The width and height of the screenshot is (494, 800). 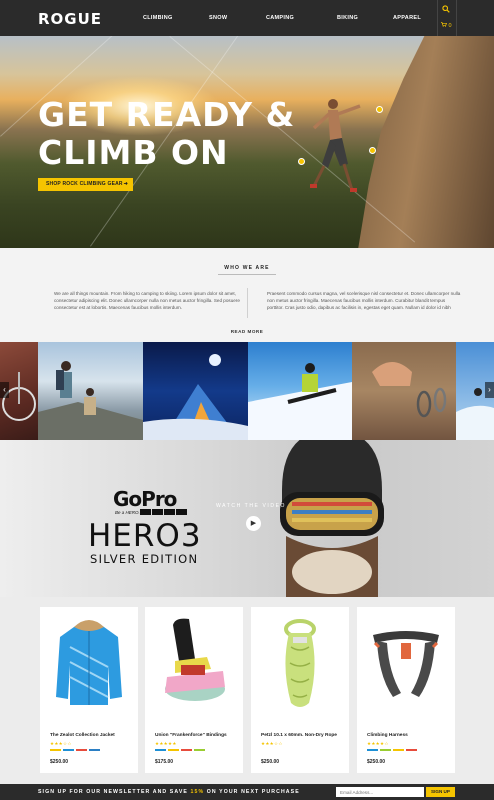 What do you see at coordinates (164, 762) in the screenshot?
I see `product-price: $175.00` at bounding box center [164, 762].